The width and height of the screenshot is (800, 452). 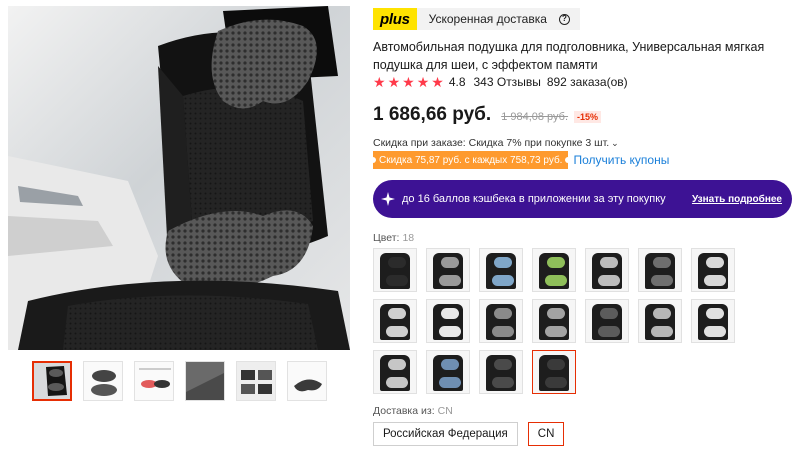 I want to click on rating-row: ★ ★ ★ ★ ★ 4.8 343 Отзывы 892 заказа(ов), so click(x=500, y=82).